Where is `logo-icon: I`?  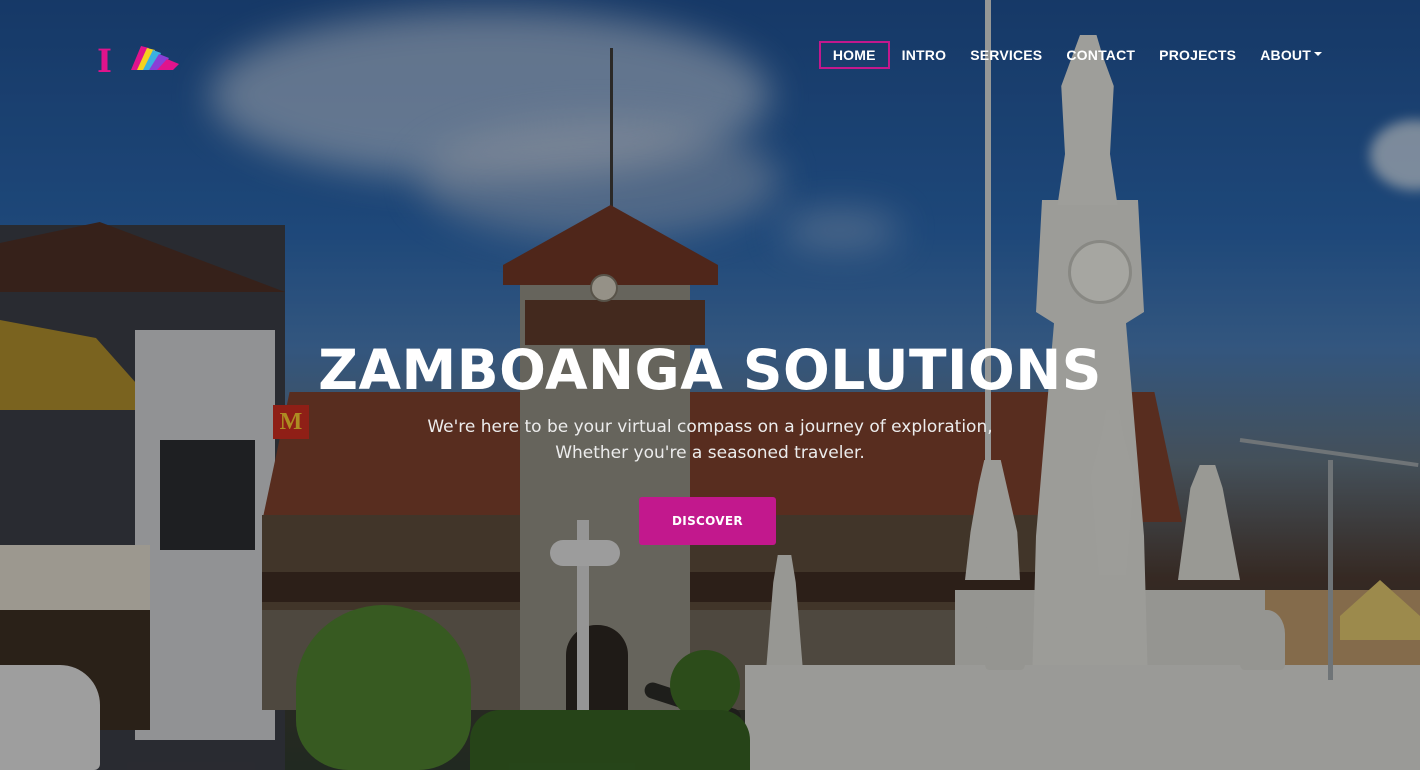
logo-icon: I is located at coordinates (138, 61).